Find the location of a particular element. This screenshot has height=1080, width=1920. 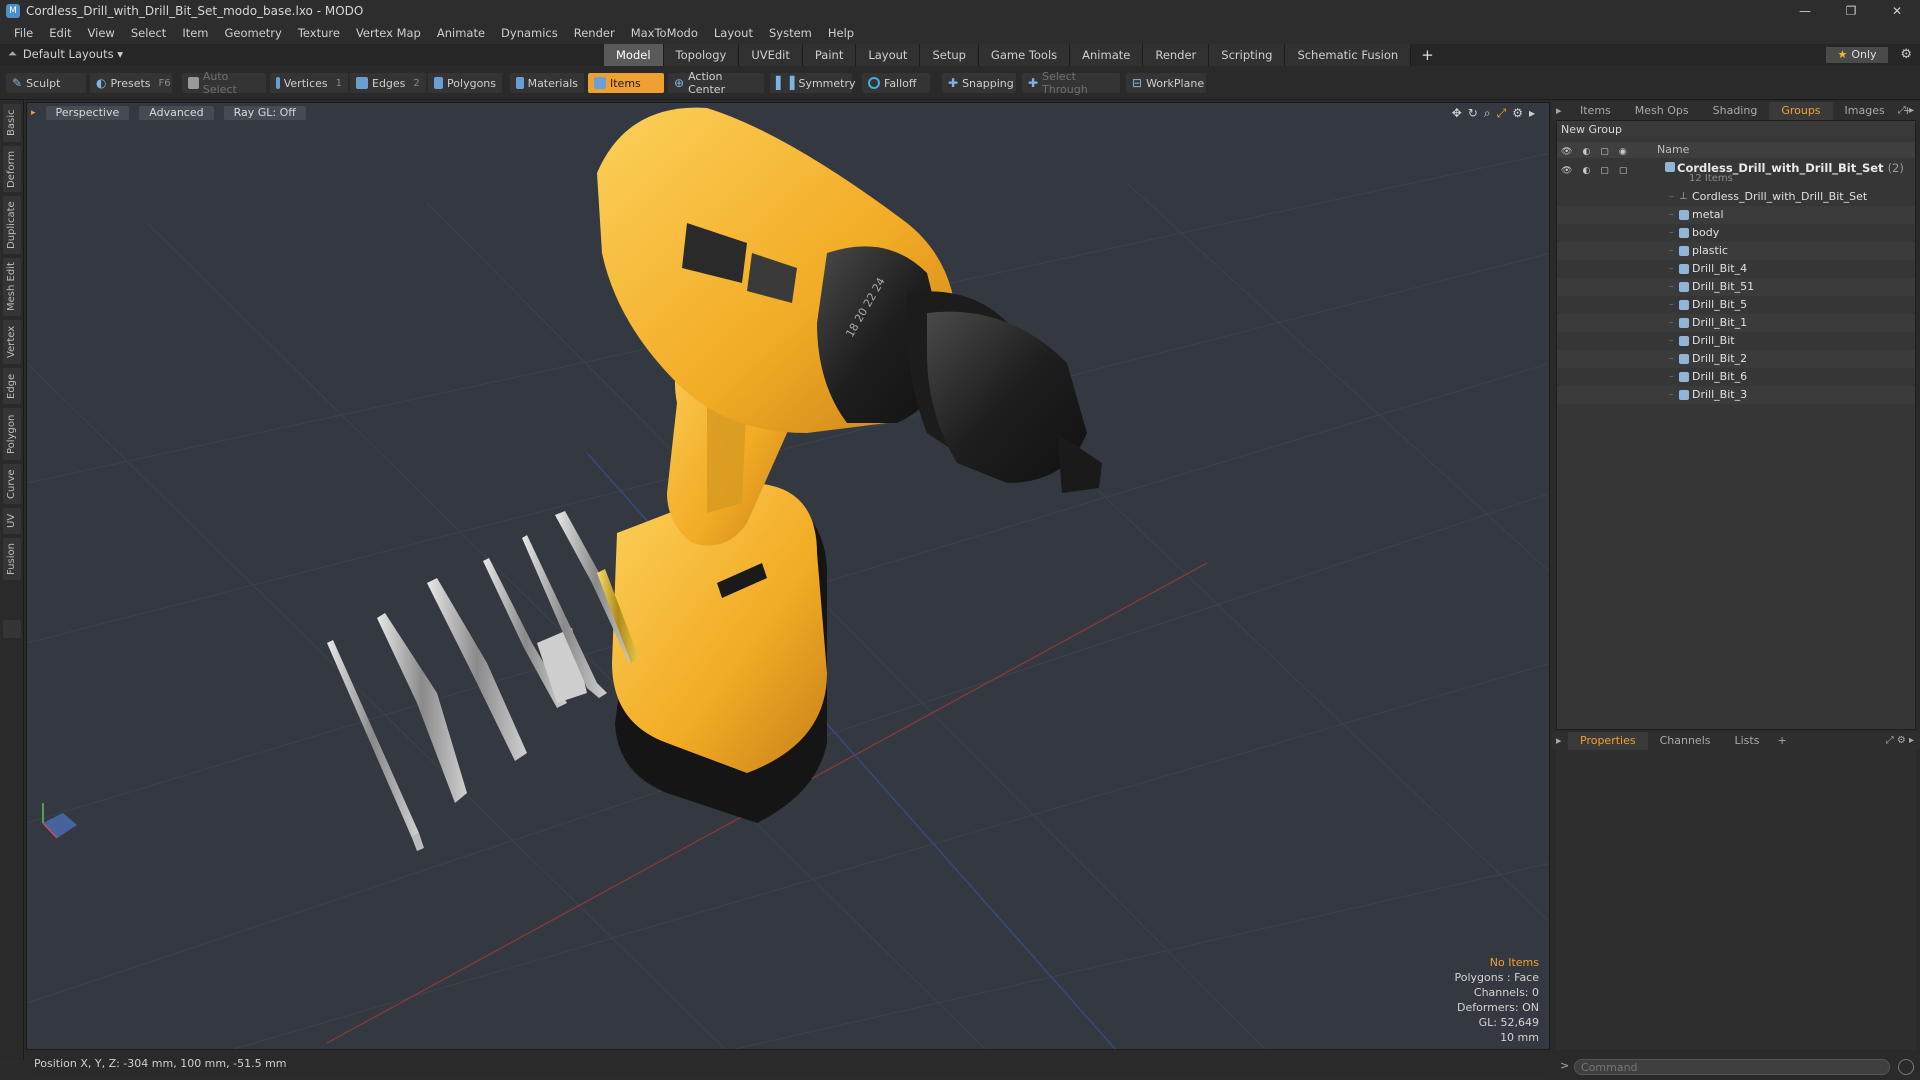

viewport-expand-icon: ▸ is located at coordinates (1532, 113).